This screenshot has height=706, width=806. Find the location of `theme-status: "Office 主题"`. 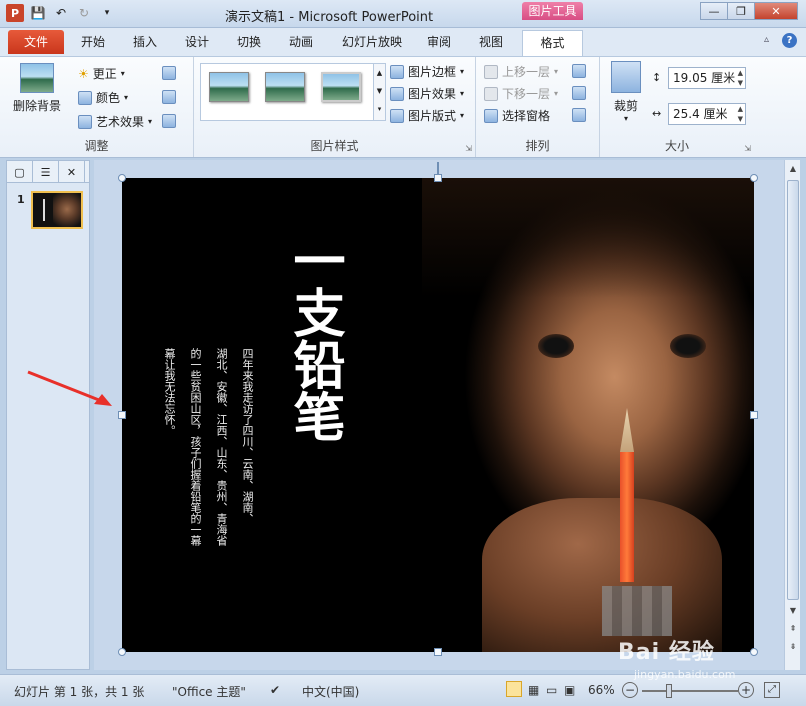

theme-status: "Office 主题" is located at coordinates (209, 691).